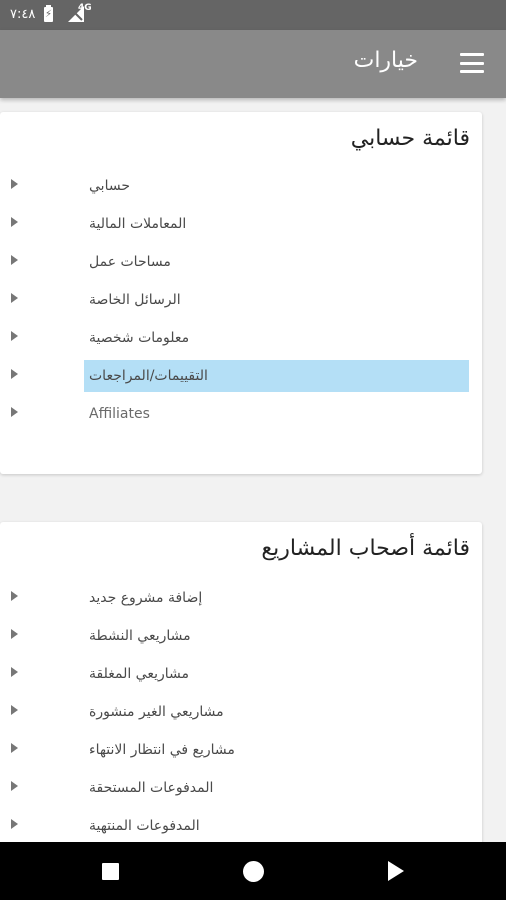  Describe the element at coordinates (385, 60) in the screenshot. I see `page-title: خيارات` at that location.